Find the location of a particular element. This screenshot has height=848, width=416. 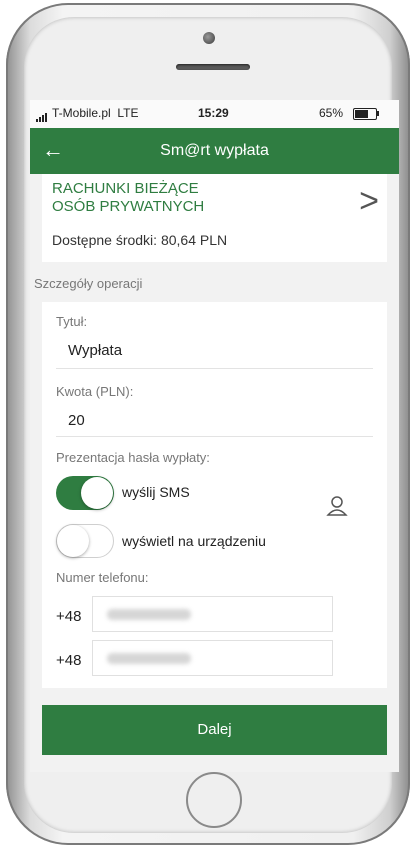

account-name-line1: RACHUNKI BIEŻĄCE is located at coordinates (125, 188).